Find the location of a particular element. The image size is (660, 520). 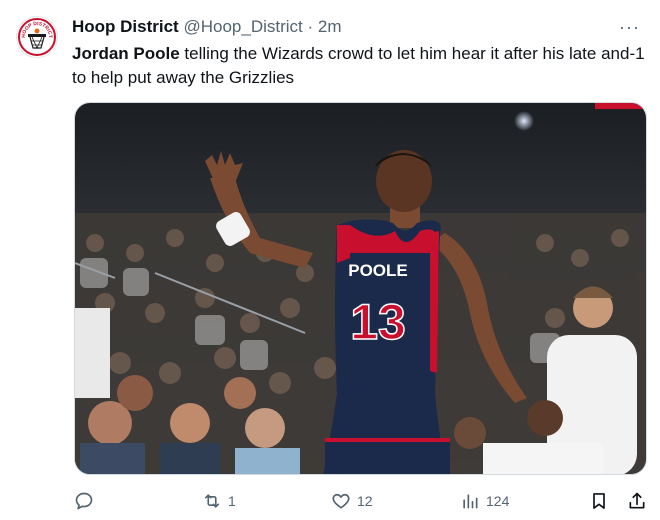

avatar: HOOP DISTRICT is located at coordinates (37, 37).